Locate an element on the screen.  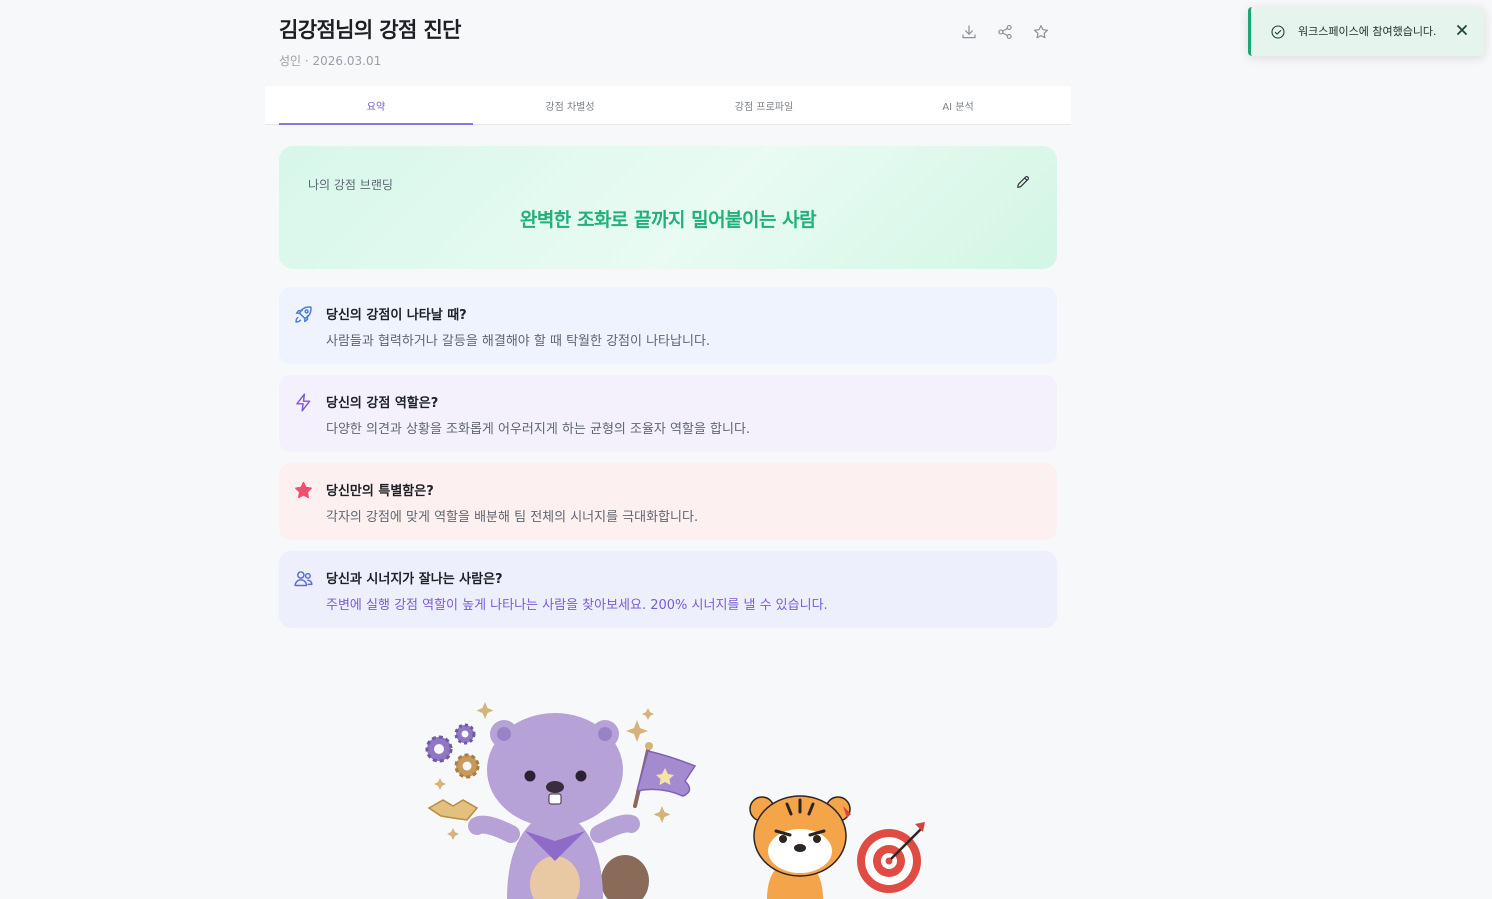
tab-profile: 강점 프로파일 is located at coordinates (764, 105).